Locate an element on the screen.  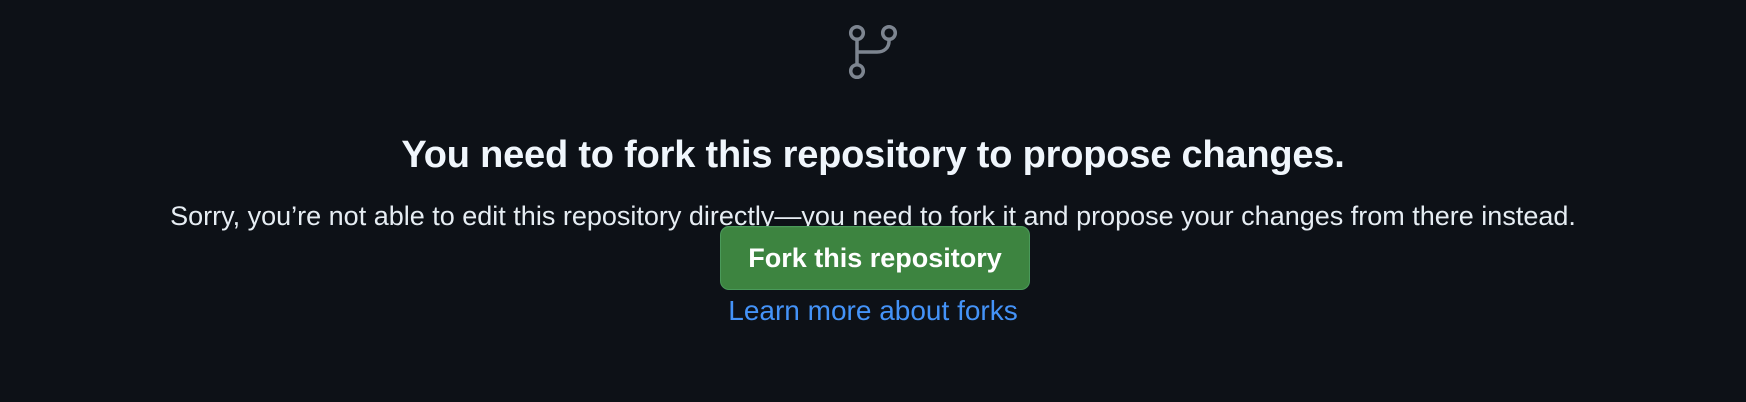
repo-fork-icon is located at coordinates (873, 52).